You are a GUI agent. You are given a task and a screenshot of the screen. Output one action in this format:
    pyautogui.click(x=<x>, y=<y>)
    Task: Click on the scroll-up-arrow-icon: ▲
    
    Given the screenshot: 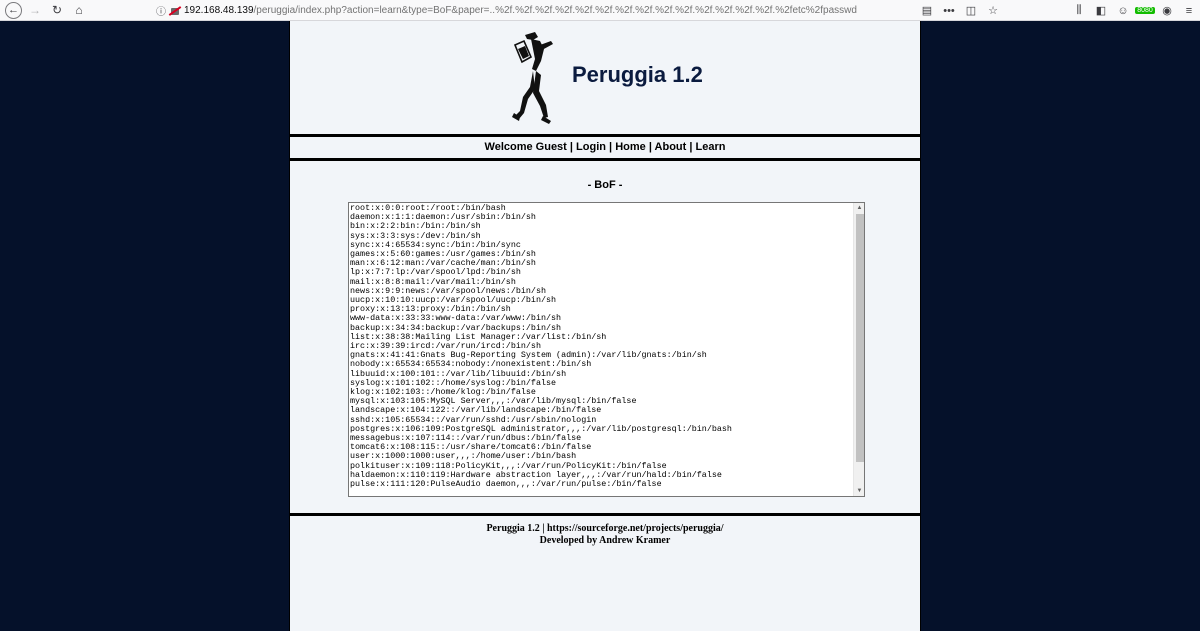 What is the action you would take?
    pyautogui.click(x=859, y=208)
    